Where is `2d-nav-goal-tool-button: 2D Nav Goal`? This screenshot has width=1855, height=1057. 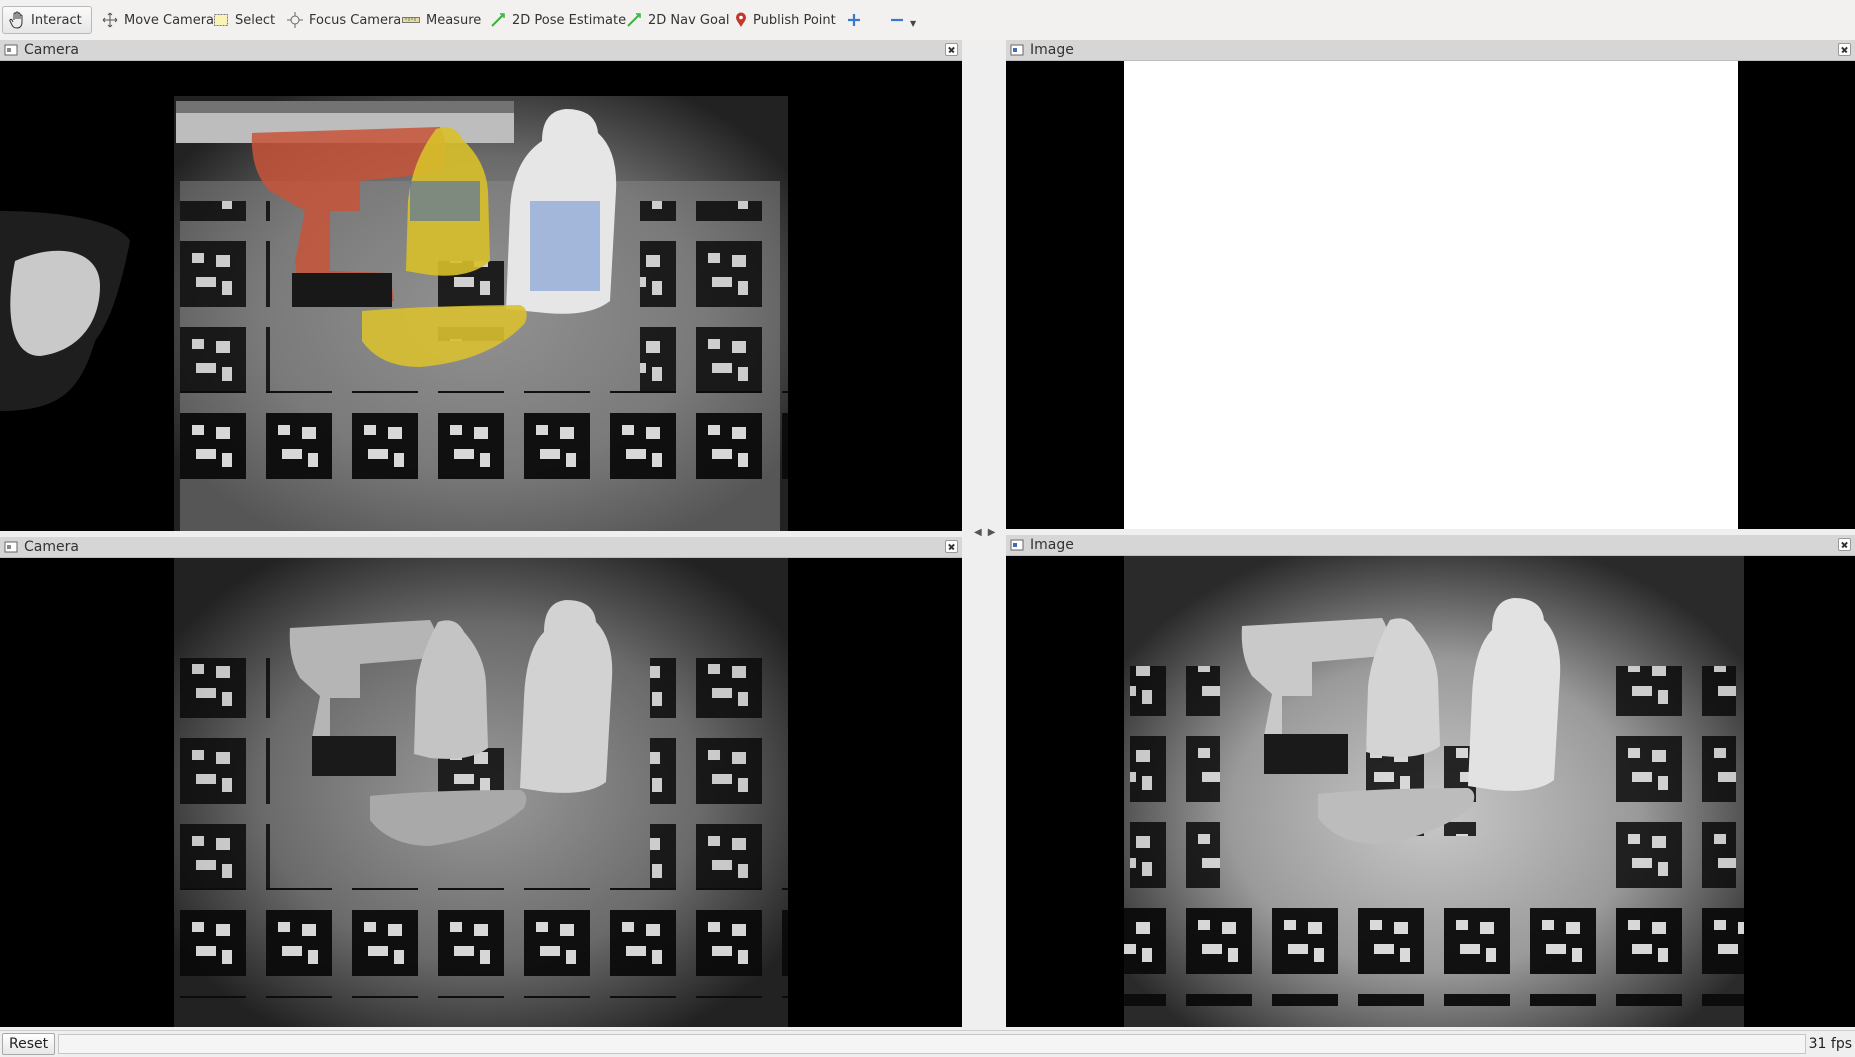 2d-nav-goal-tool-button: 2D Nav Goal is located at coordinates (678, 20).